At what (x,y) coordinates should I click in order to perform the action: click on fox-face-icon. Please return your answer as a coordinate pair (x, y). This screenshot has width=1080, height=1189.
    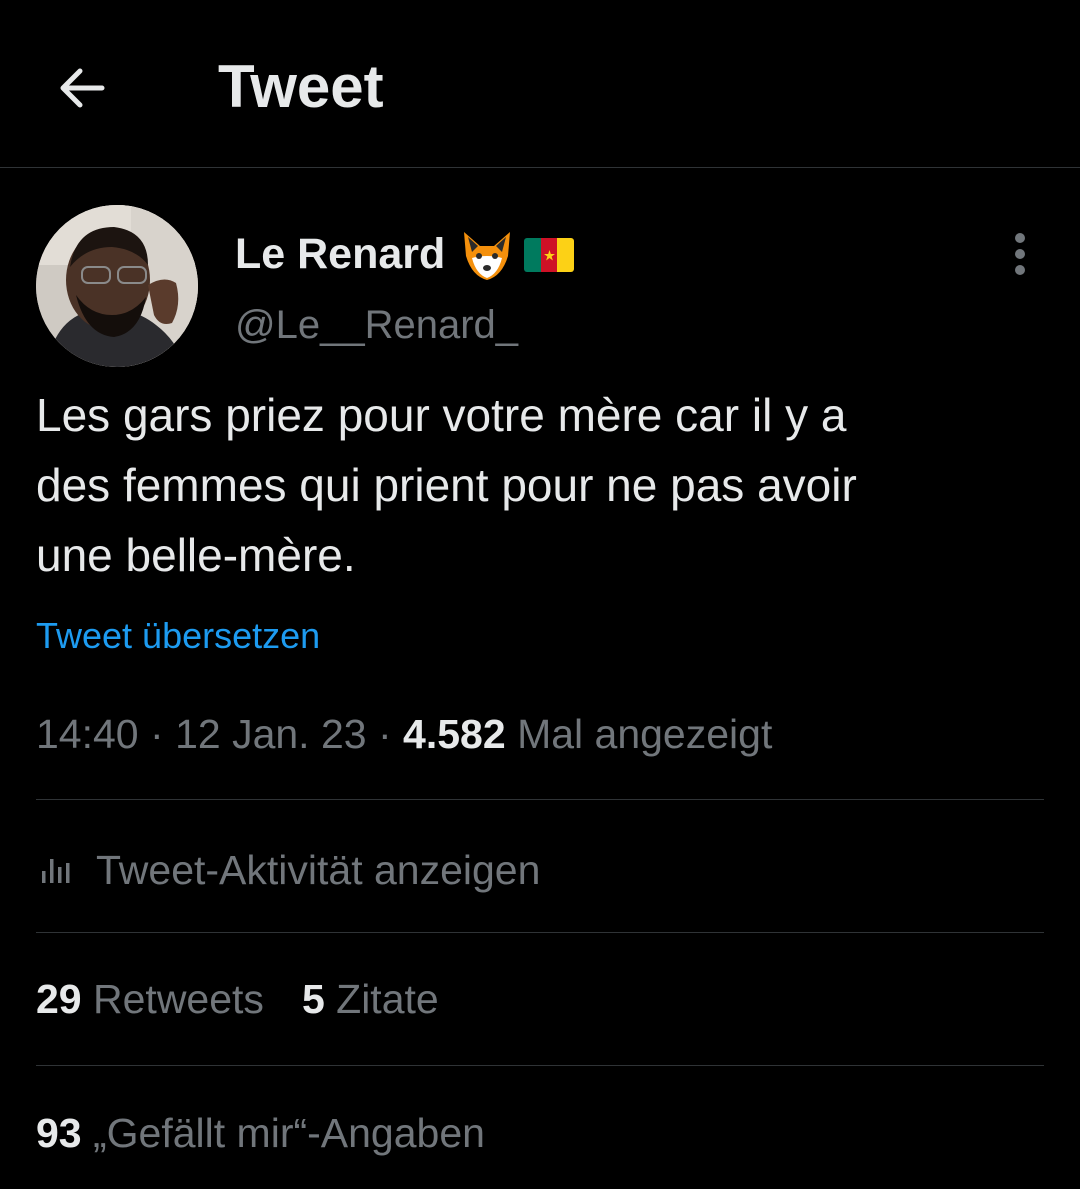
    Looking at the image, I should click on (487, 256).